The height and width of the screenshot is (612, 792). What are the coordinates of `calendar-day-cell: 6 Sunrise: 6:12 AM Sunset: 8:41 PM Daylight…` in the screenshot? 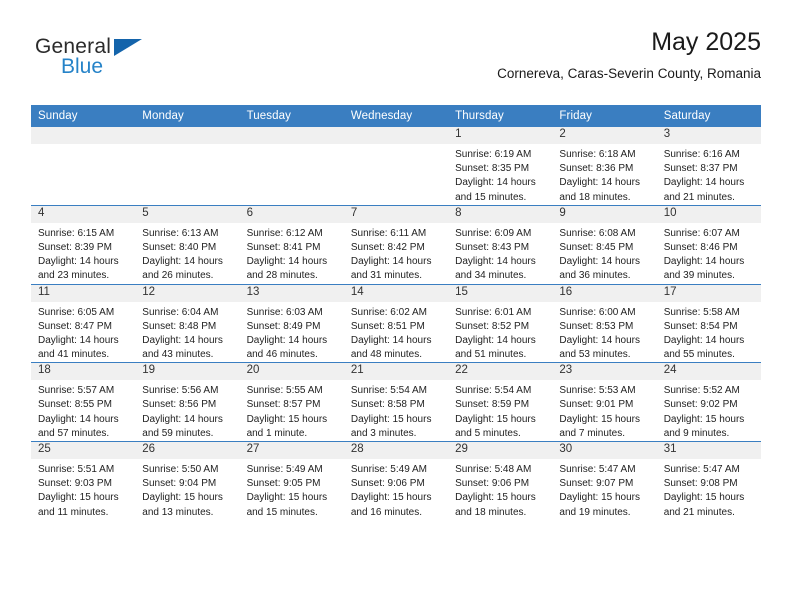 It's located at (291, 244).